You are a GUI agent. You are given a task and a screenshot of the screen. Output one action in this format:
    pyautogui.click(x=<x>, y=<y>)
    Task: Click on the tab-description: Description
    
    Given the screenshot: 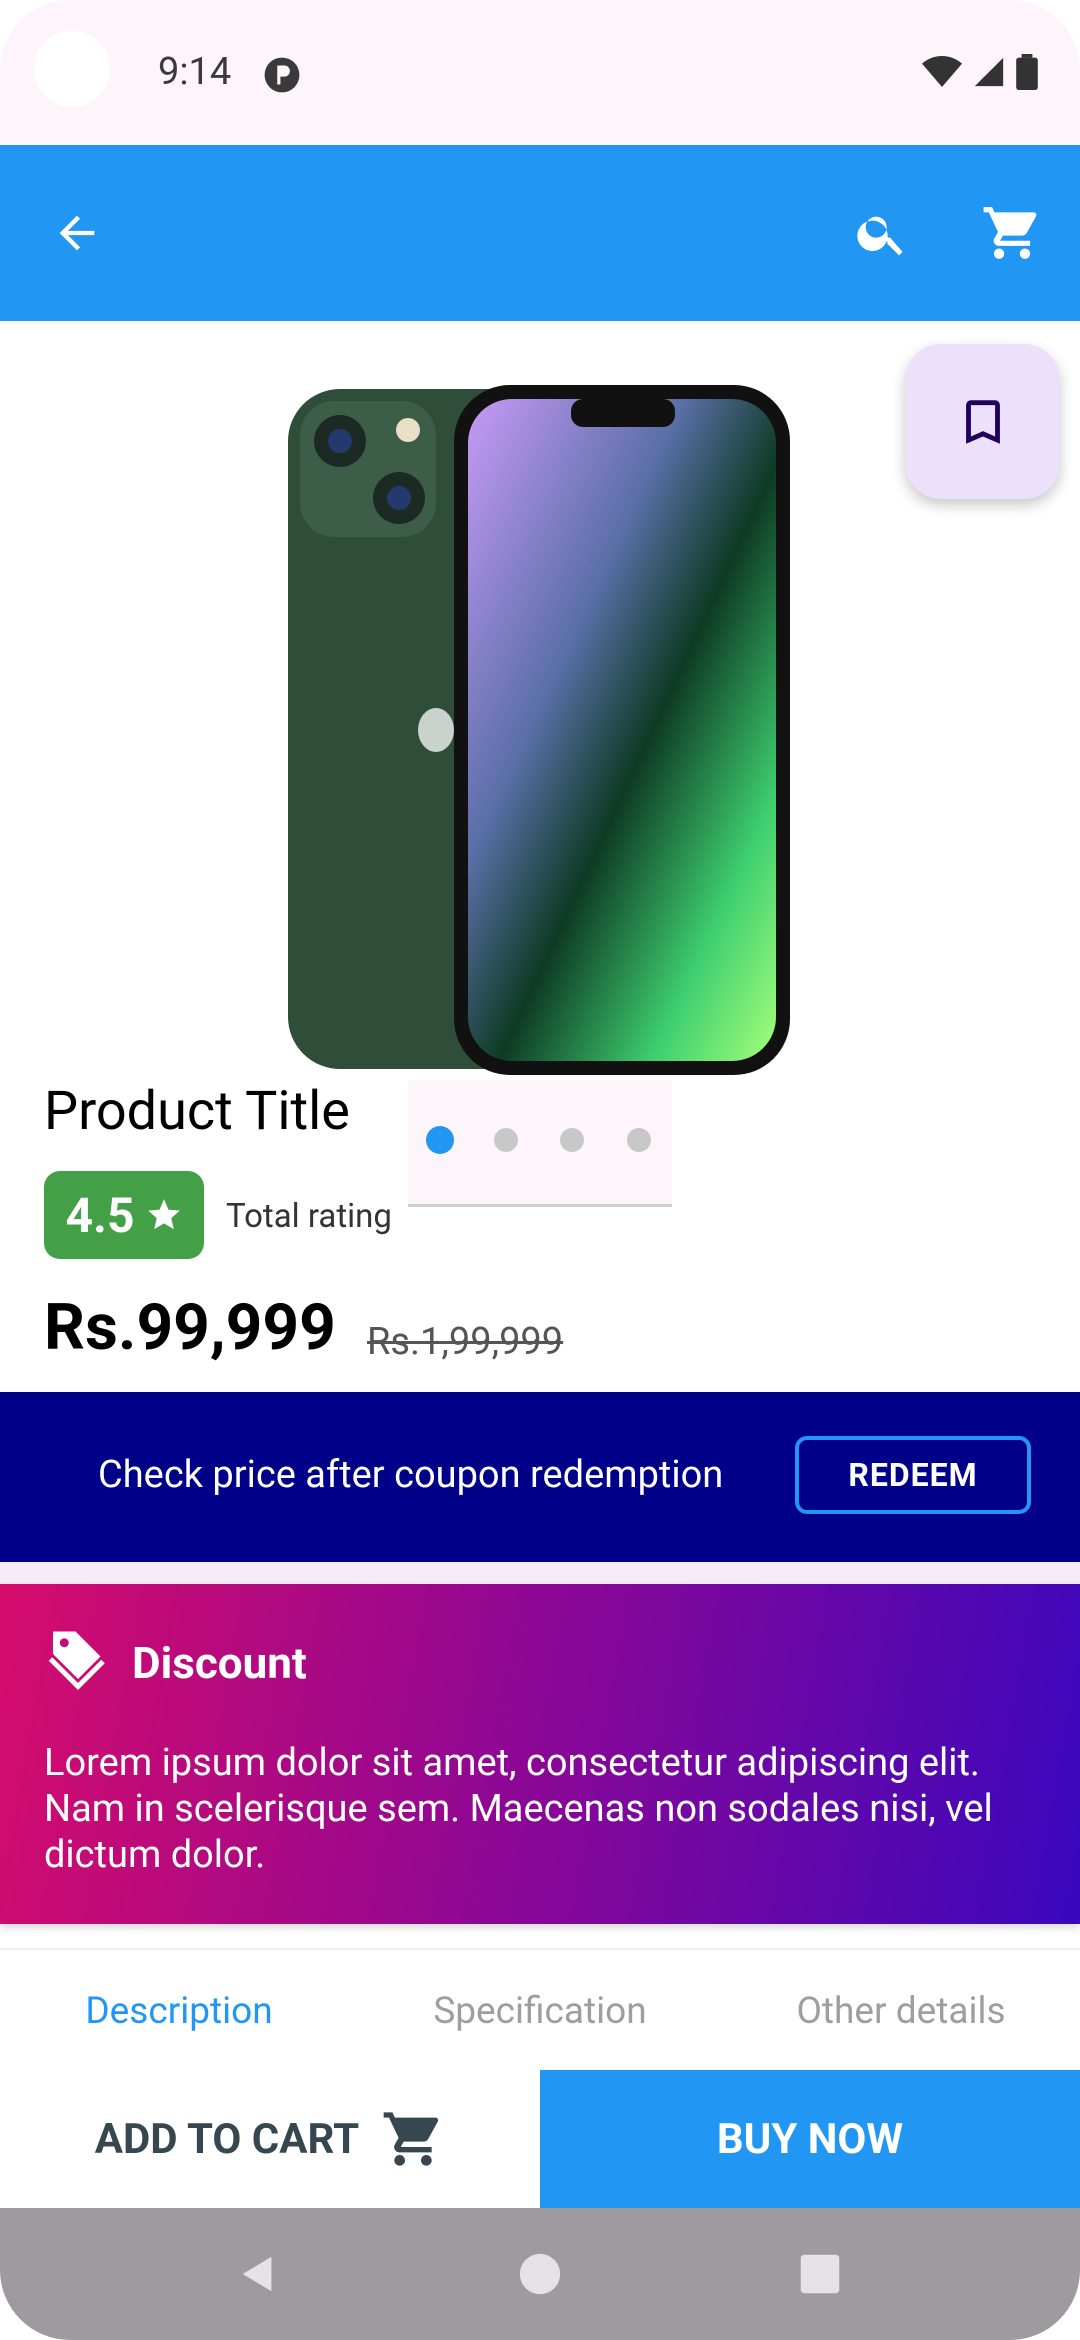 What is the action you would take?
    pyautogui.click(x=179, y=2011)
    